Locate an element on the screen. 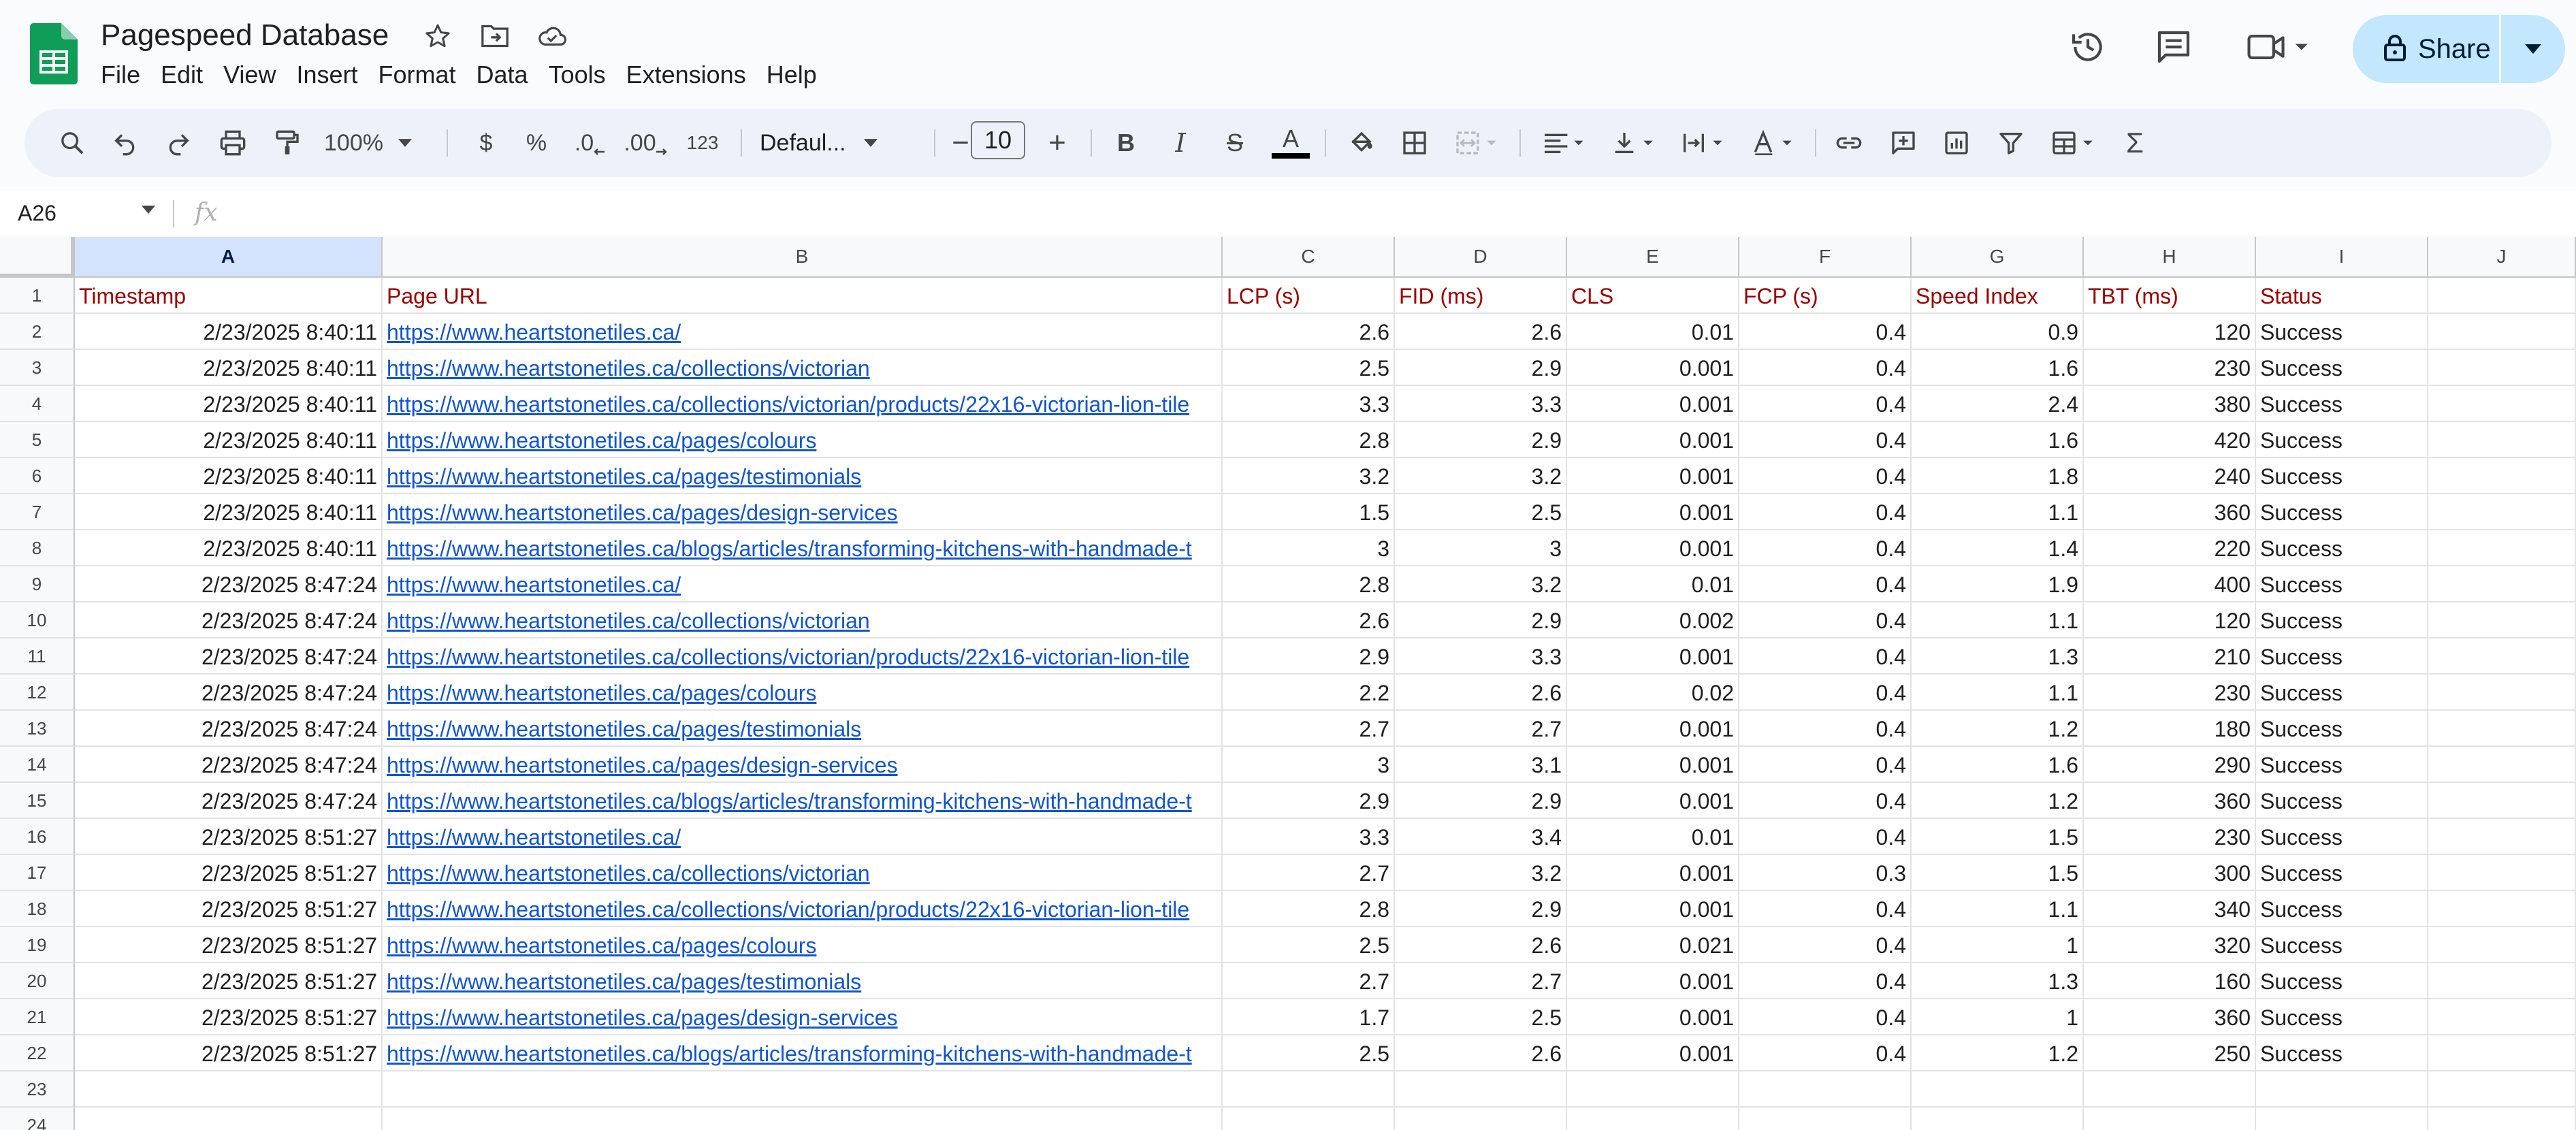 The image size is (2576, 1130). table-cell: 1.7 is located at coordinates (1309, 1017).